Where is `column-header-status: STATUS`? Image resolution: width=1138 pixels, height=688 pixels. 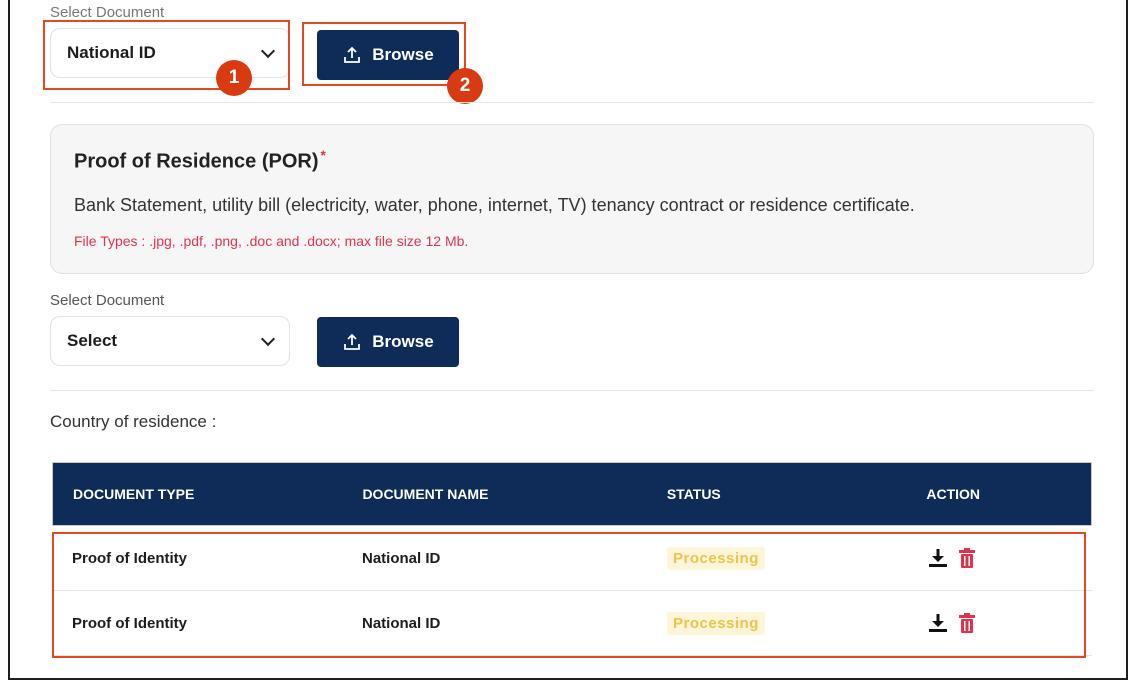 column-header-status: STATUS is located at coordinates (693, 494).